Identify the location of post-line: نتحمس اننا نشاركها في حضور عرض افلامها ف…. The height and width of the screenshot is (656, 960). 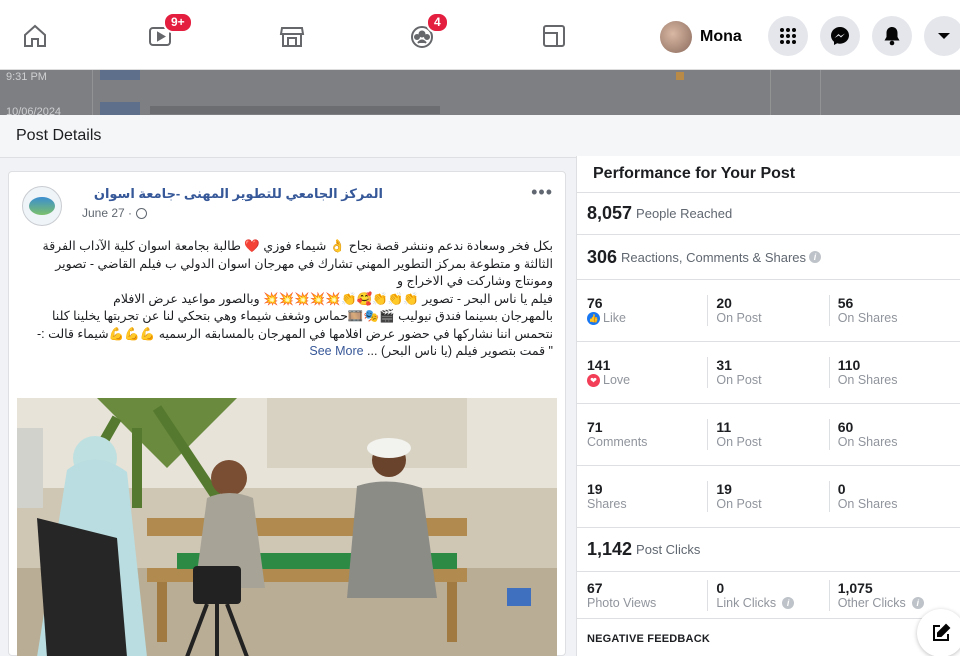
(294, 333).